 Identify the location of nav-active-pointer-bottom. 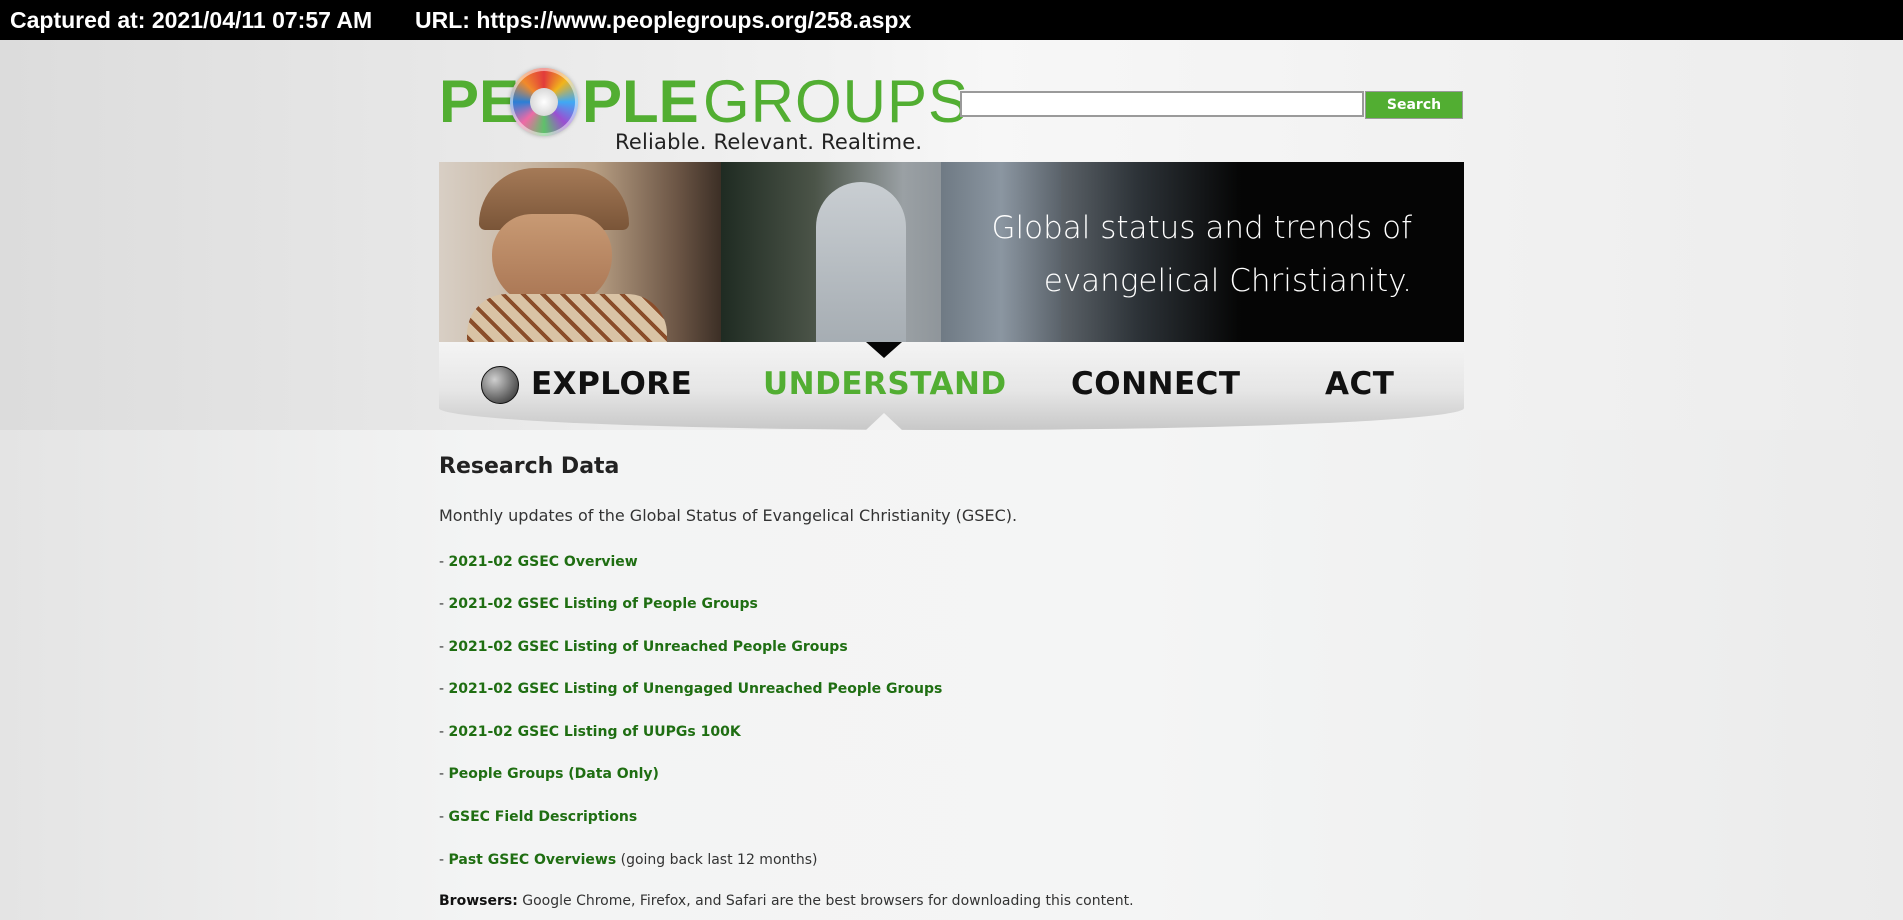
(884, 421).